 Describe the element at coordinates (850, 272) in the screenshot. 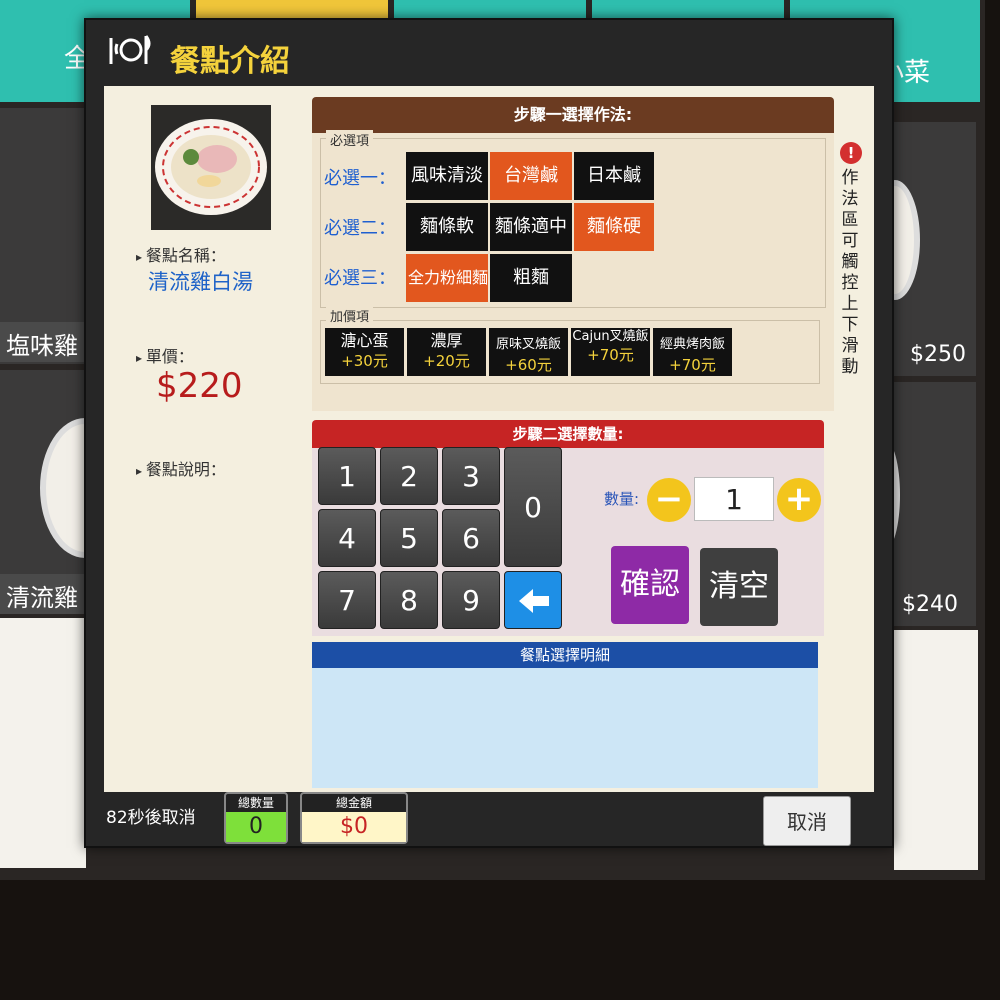

I see `scroll-hint: 作法區可觸控上下滑動` at that location.